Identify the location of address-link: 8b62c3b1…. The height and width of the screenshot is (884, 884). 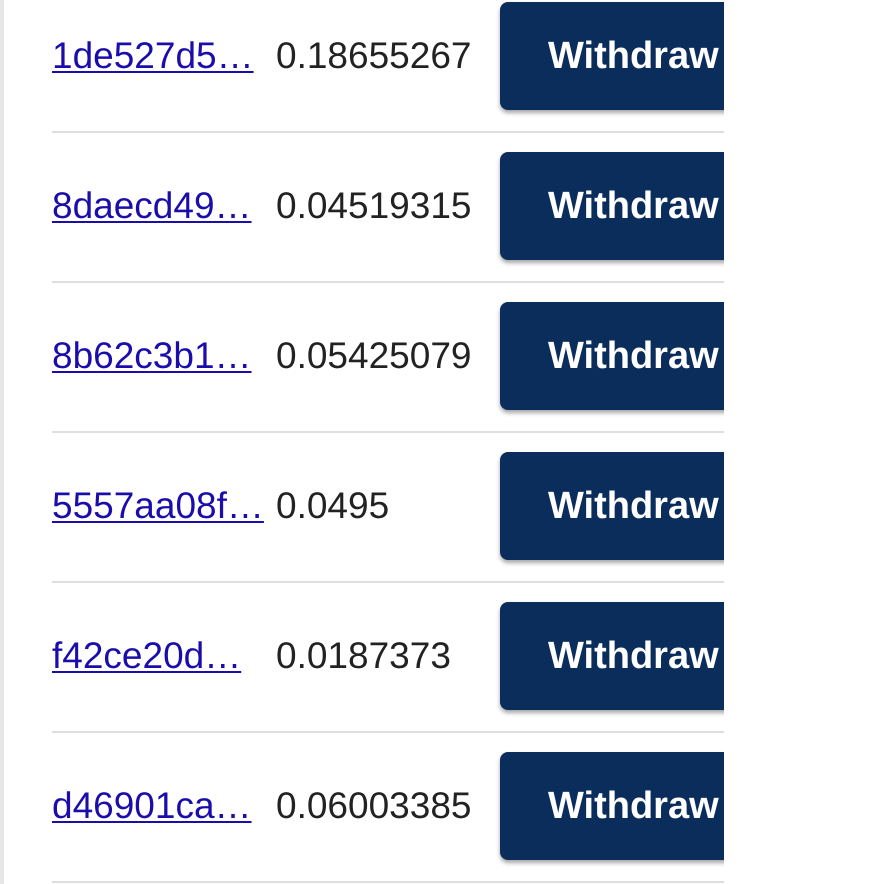
(164, 356).